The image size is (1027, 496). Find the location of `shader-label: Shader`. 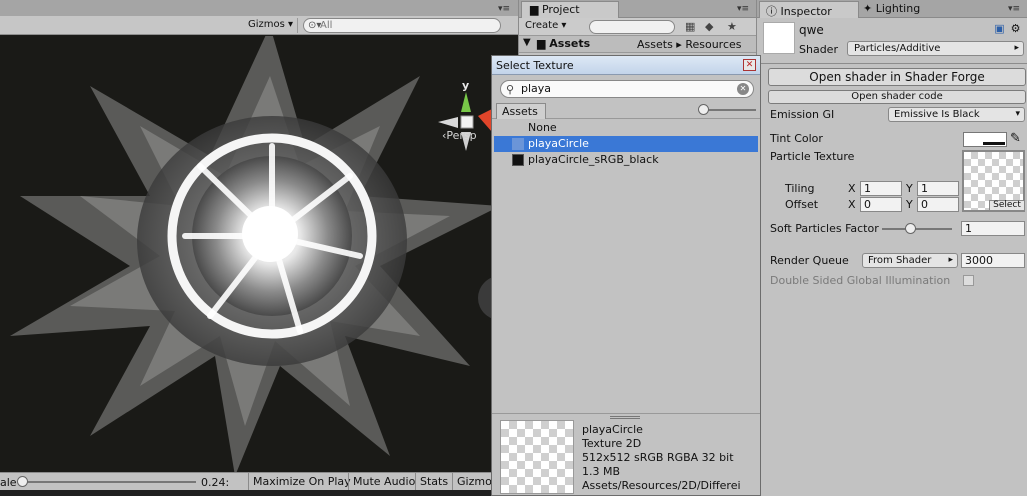

shader-label: Shader is located at coordinates (818, 49).